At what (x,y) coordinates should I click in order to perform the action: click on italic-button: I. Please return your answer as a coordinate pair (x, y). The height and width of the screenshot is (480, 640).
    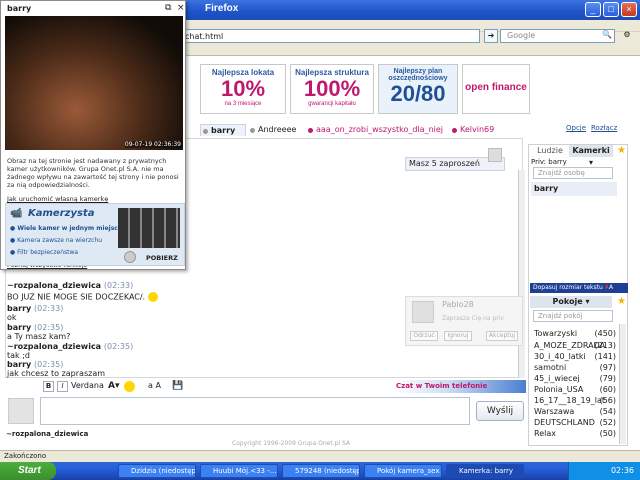
    Looking at the image, I should click on (62, 386).